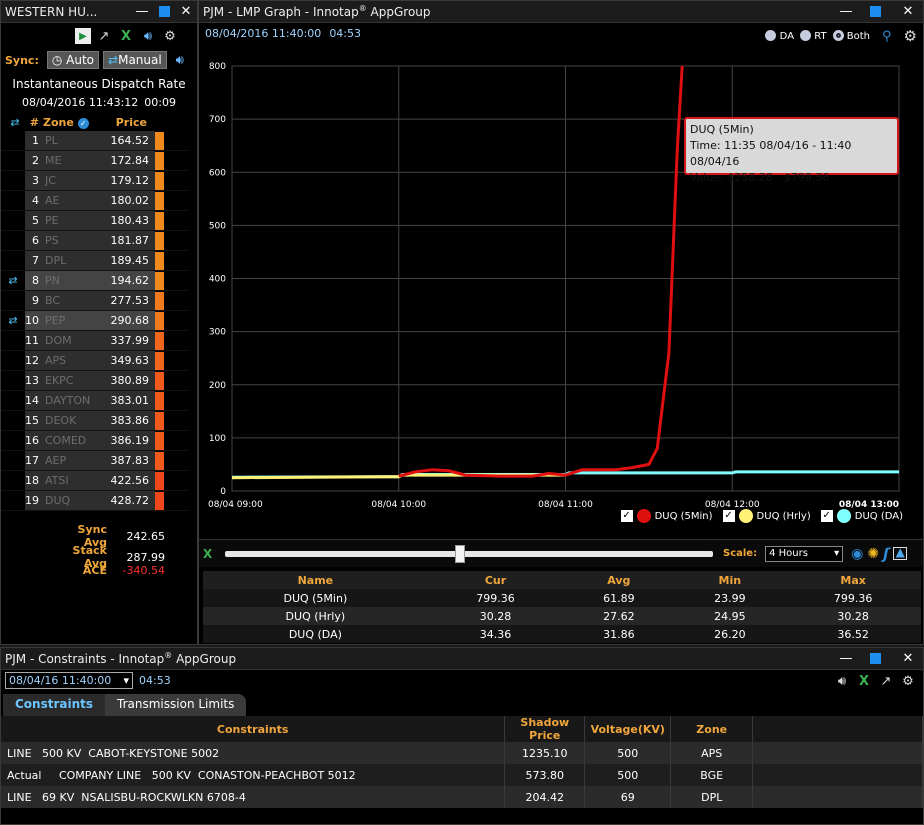  What do you see at coordinates (217, 439) in the screenshot?
I see `y-tick-label: 100` at bounding box center [217, 439].